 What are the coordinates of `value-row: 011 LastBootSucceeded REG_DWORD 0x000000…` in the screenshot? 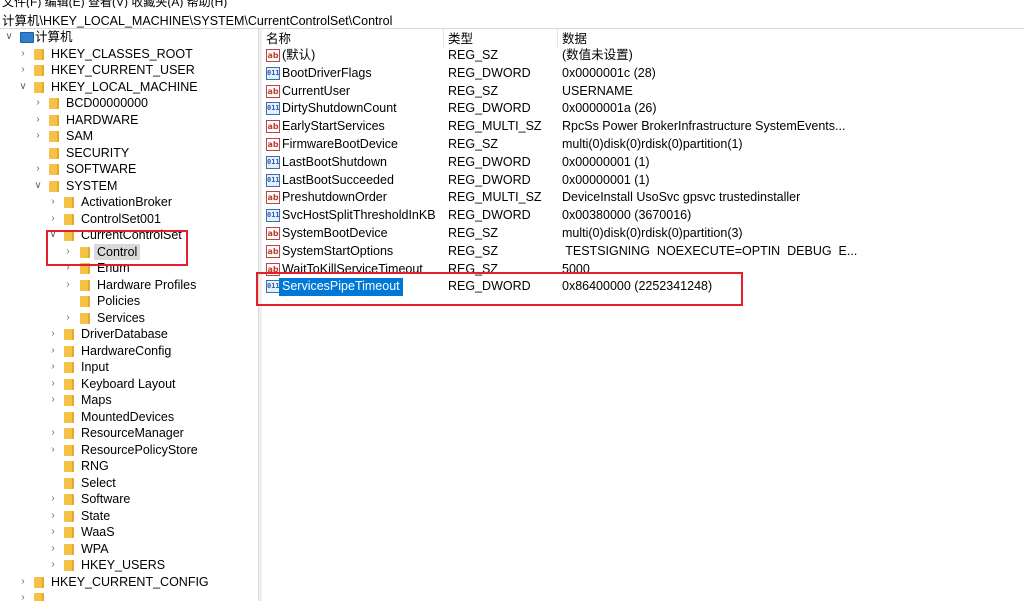 It's located at (643, 181).